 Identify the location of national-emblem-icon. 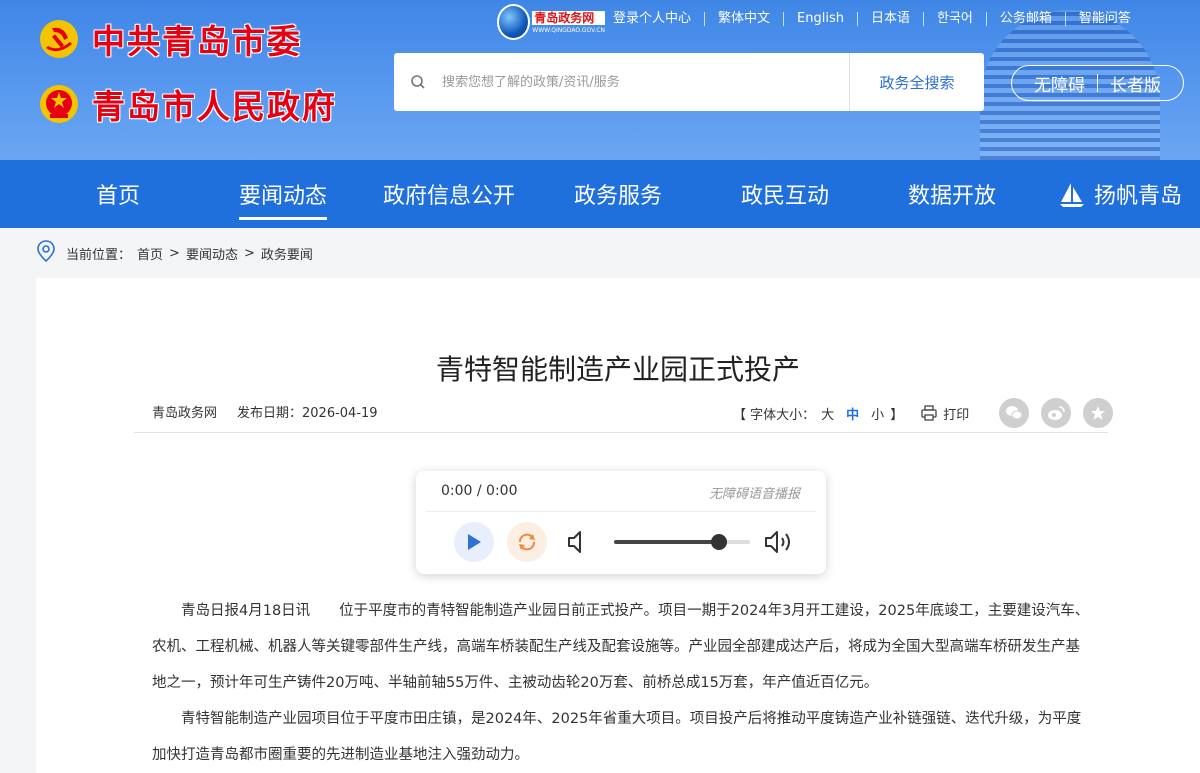
(59, 104).